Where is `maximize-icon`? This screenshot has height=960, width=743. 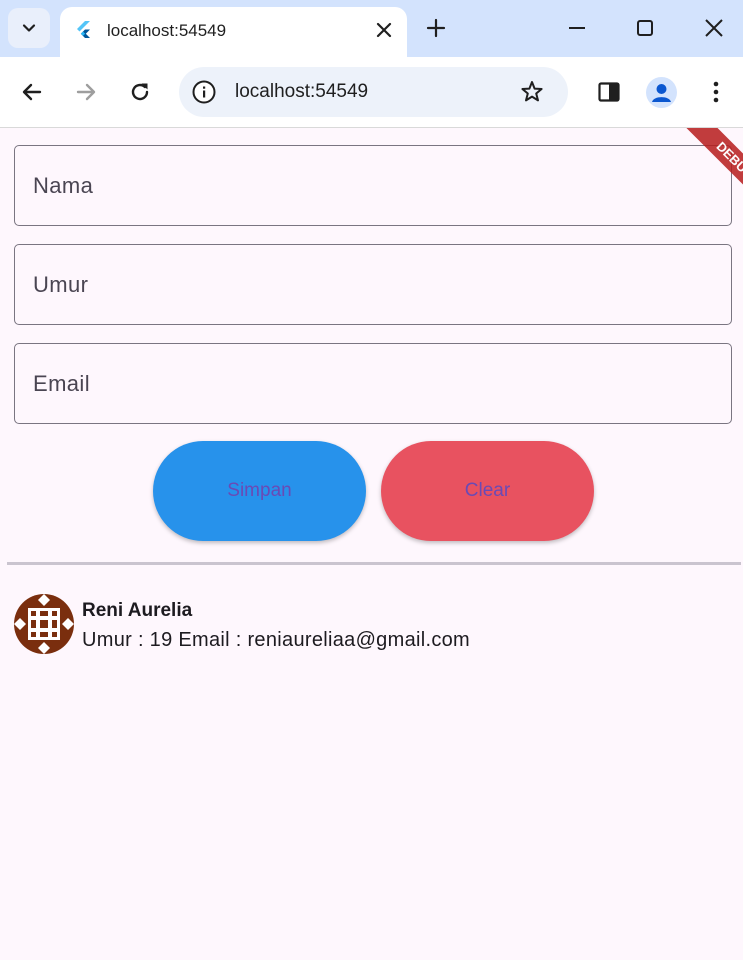
maximize-icon is located at coordinates (645, 28).